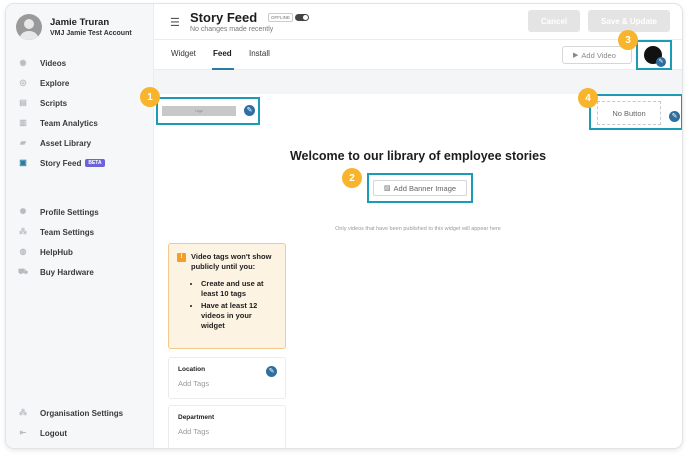 This screenshot has height=456, width=688. What do you see at coordinates (23, 102) in the screenshot?
I see `script-icon: ▤` at bounding box center [23, 102].